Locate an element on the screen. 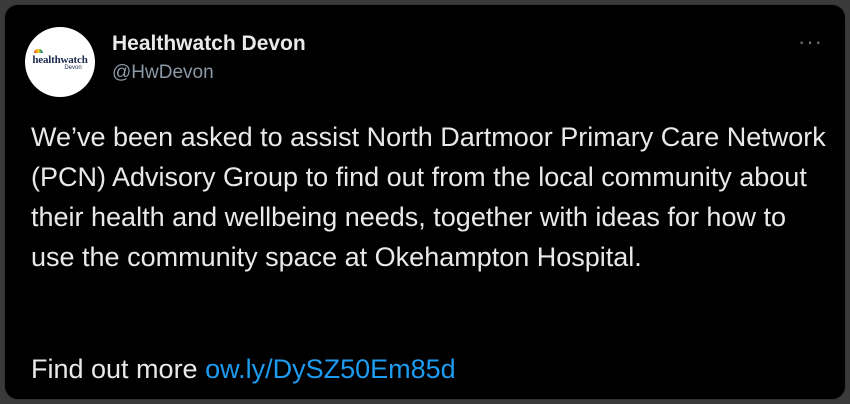 Image resolution: width=850 pixels, height=404 pixels. avatar: healthwatch Devon is located at coordinates (60, 62).